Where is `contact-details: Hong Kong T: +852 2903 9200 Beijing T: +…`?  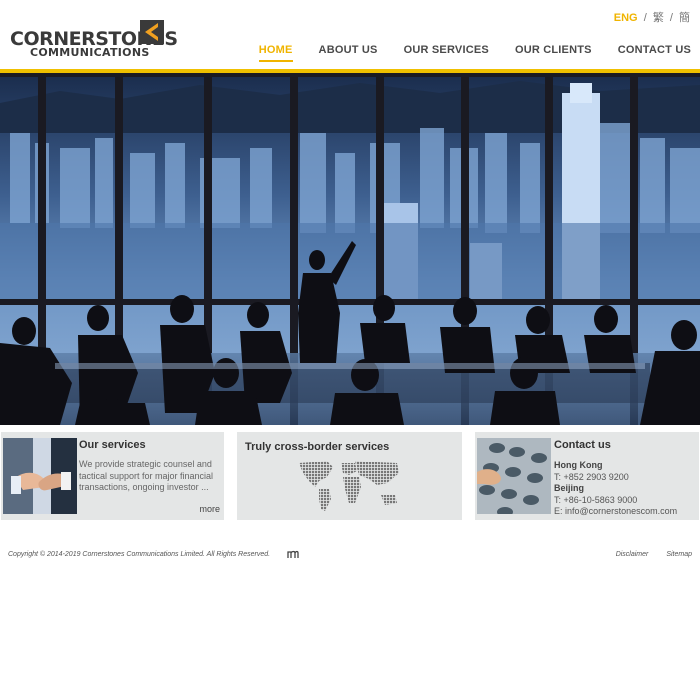 contact-details: Hong Kong T: +852 2903 9200 Beijing T: +… is located at coordinates (615, 489).